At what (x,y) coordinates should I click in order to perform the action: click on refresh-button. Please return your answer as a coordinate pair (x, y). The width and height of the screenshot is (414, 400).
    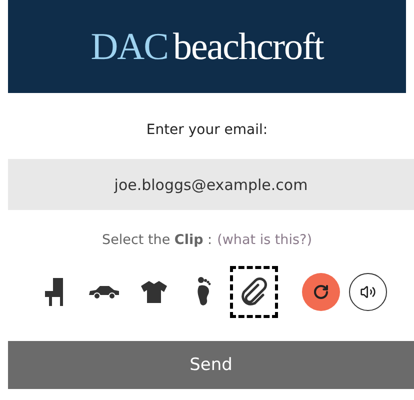
    Looking at the image, I should click on (321, 292).